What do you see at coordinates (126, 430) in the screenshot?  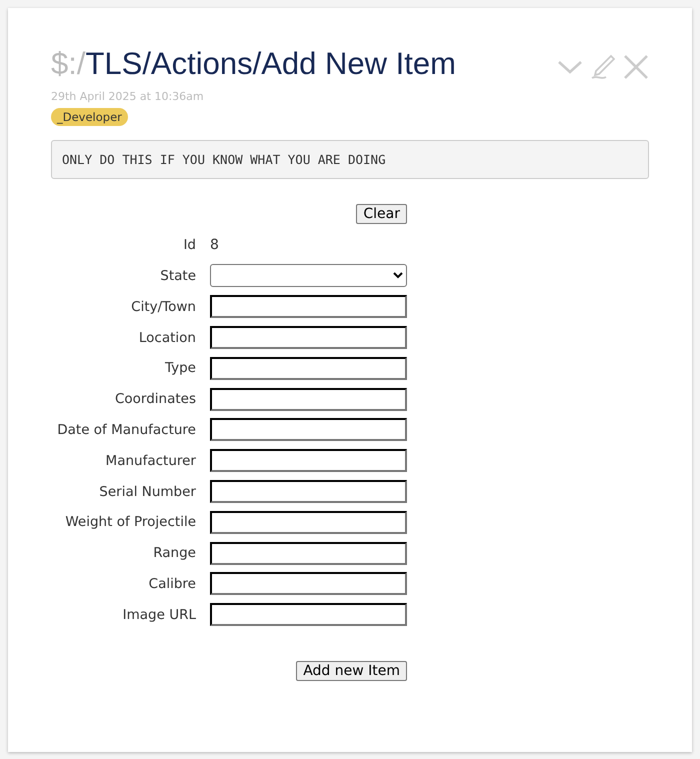 I see `field-label: Date of Manufacture` at bounding box center [126, 430].